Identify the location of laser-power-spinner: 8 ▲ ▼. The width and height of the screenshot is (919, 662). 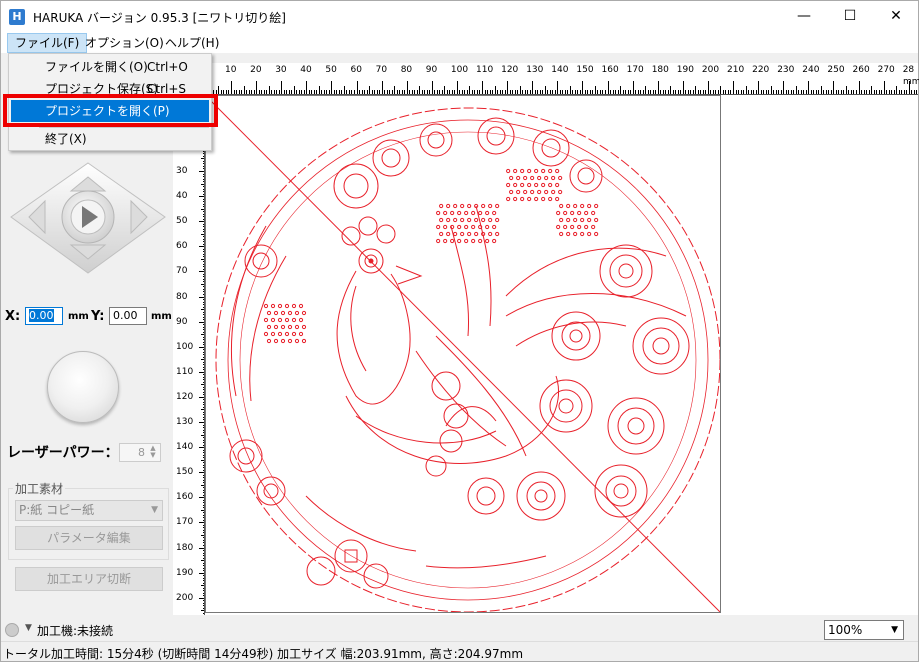
(140, 452).